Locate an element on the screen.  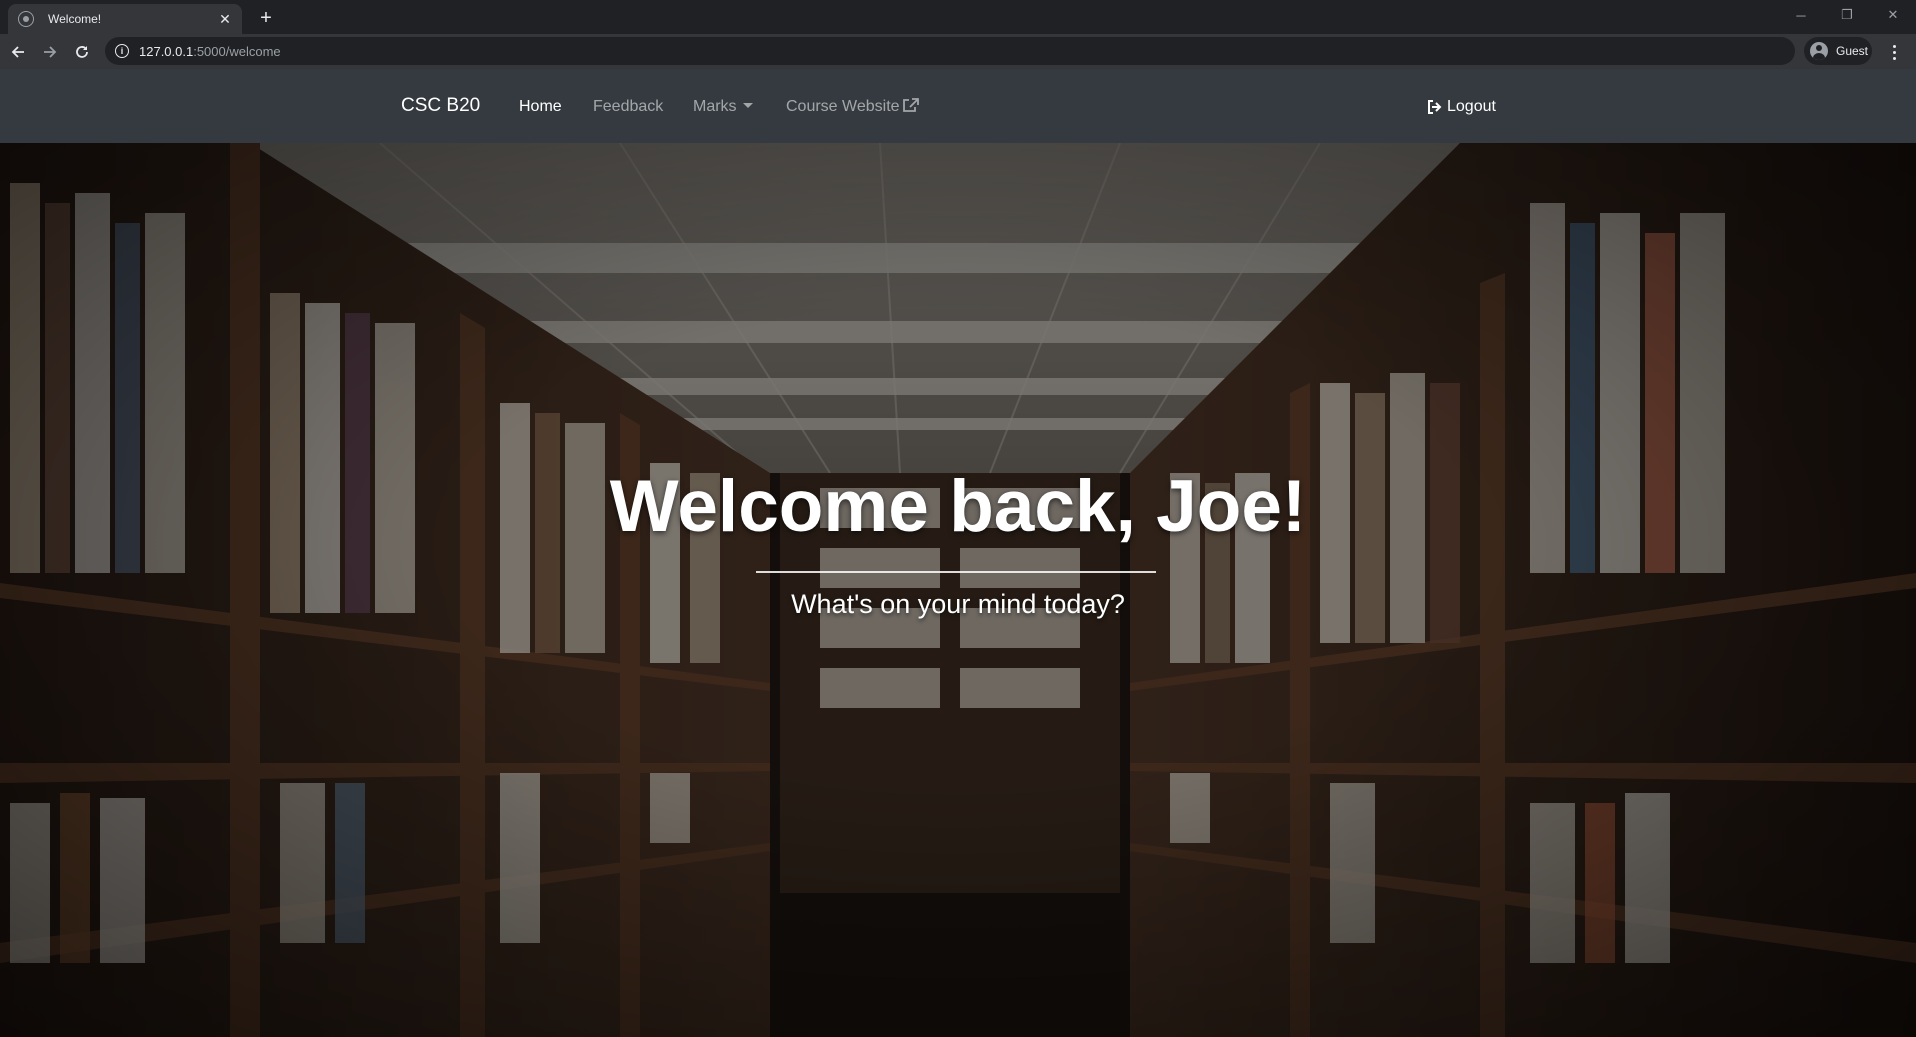
browser-tab: Welcome! ✕ is located at coordinates (125, 19).